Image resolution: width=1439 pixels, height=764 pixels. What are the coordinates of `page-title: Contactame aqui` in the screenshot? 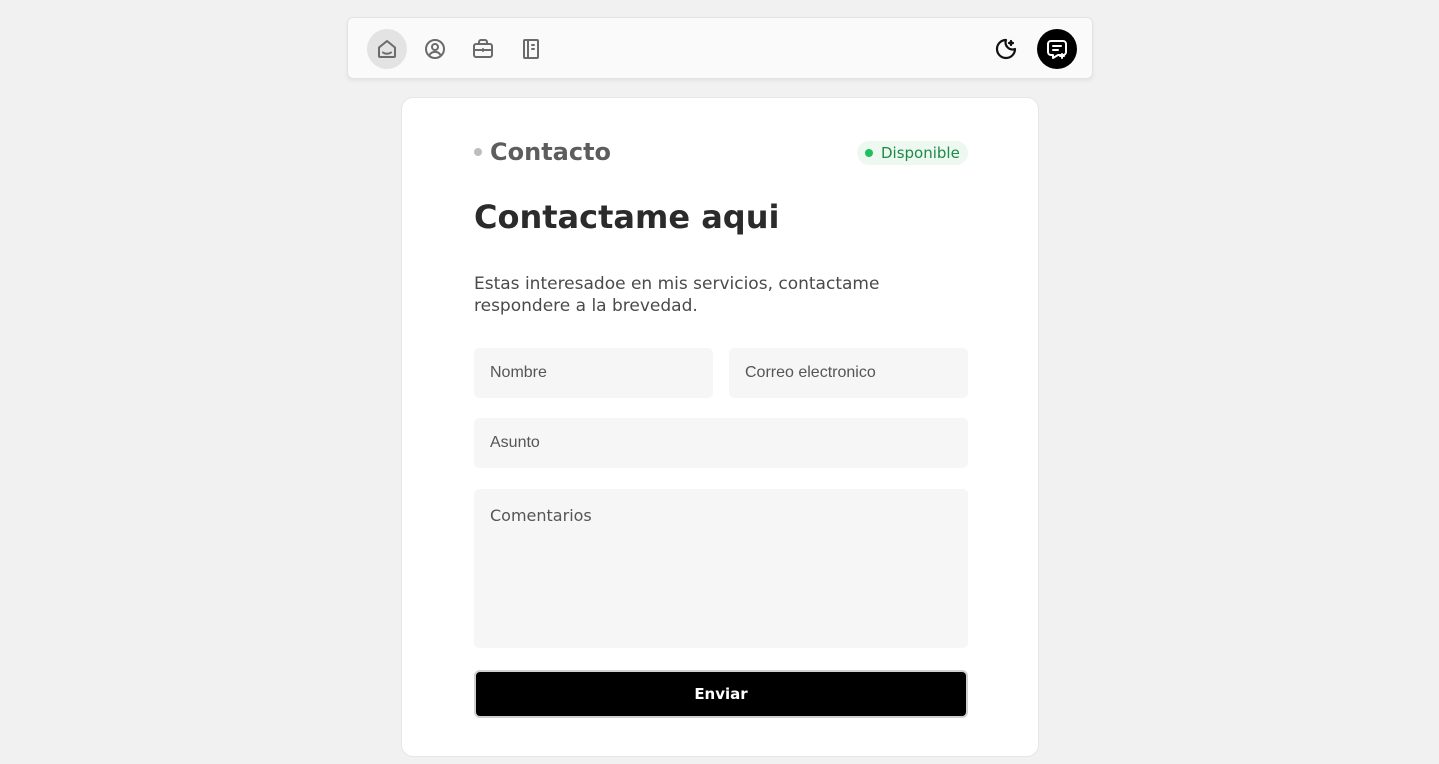 It's located at (627, 217).